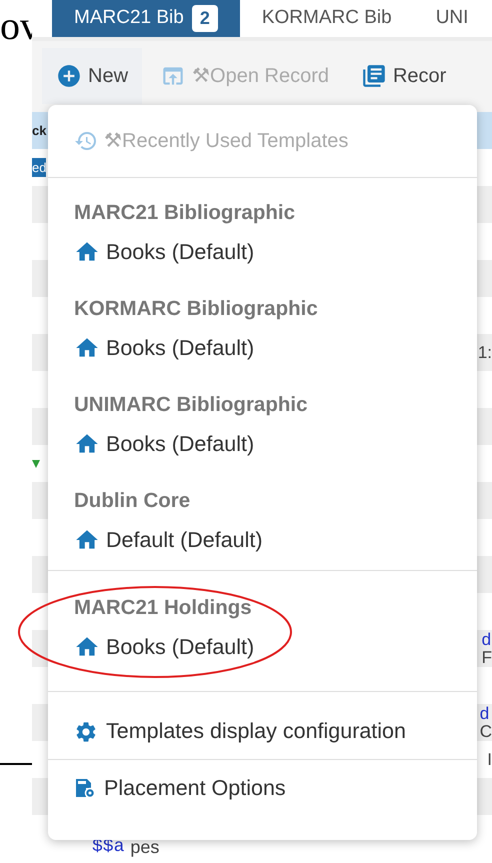 The height and width of the screenshot is (863, 492). I want to click on menu-item: Templates display configuration, so click(262, 732).